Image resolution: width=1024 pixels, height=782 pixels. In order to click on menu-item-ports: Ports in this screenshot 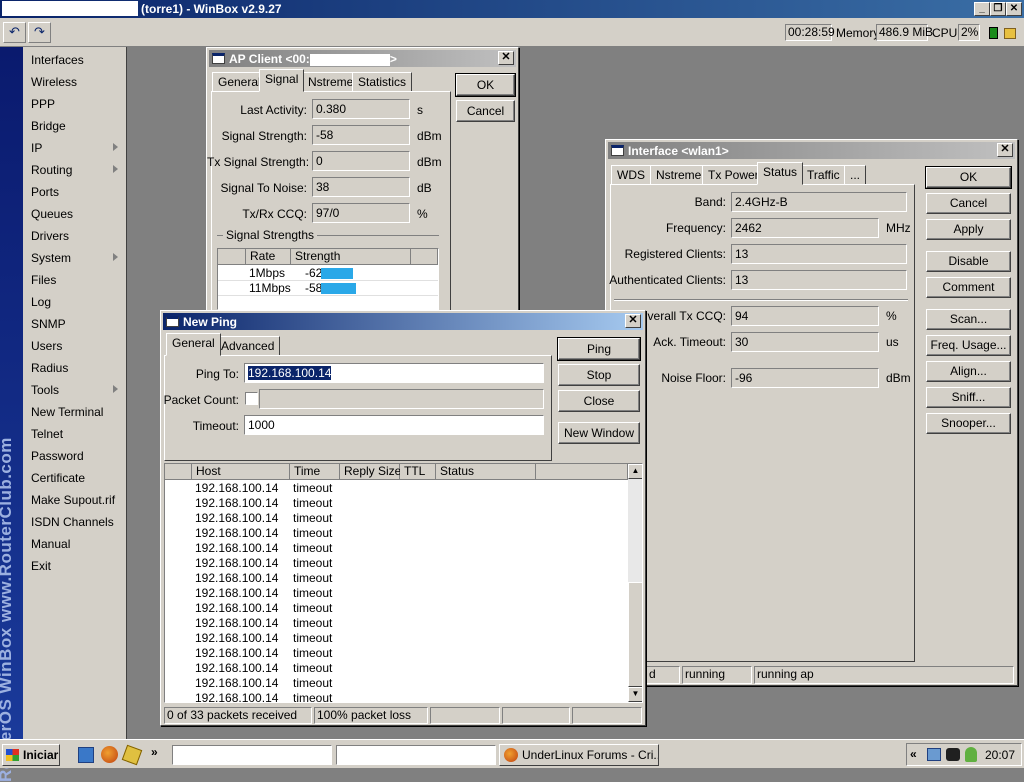, I will do `click(45, 192)`.